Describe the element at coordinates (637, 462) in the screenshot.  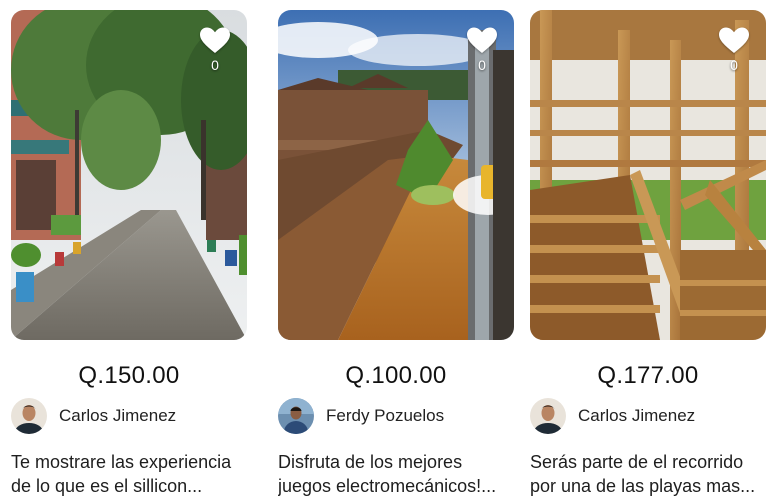
I see `description-line: Serás parte de el recorrido` at that location.